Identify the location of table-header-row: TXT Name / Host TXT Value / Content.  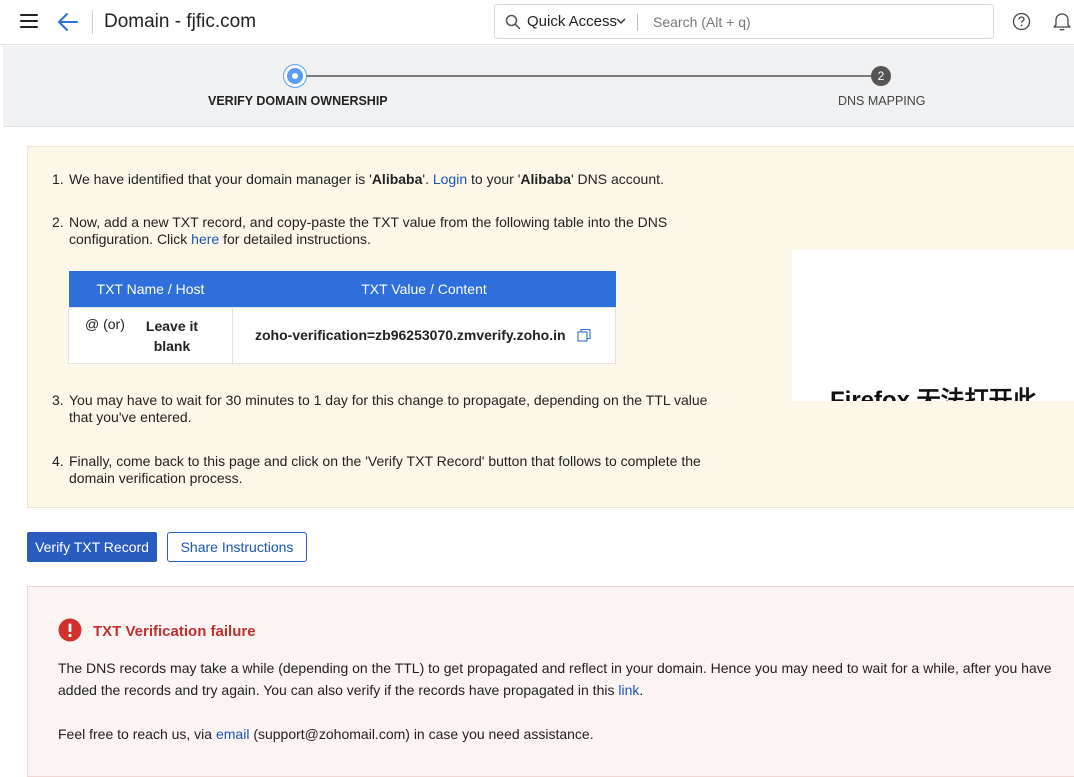
(342, 289).